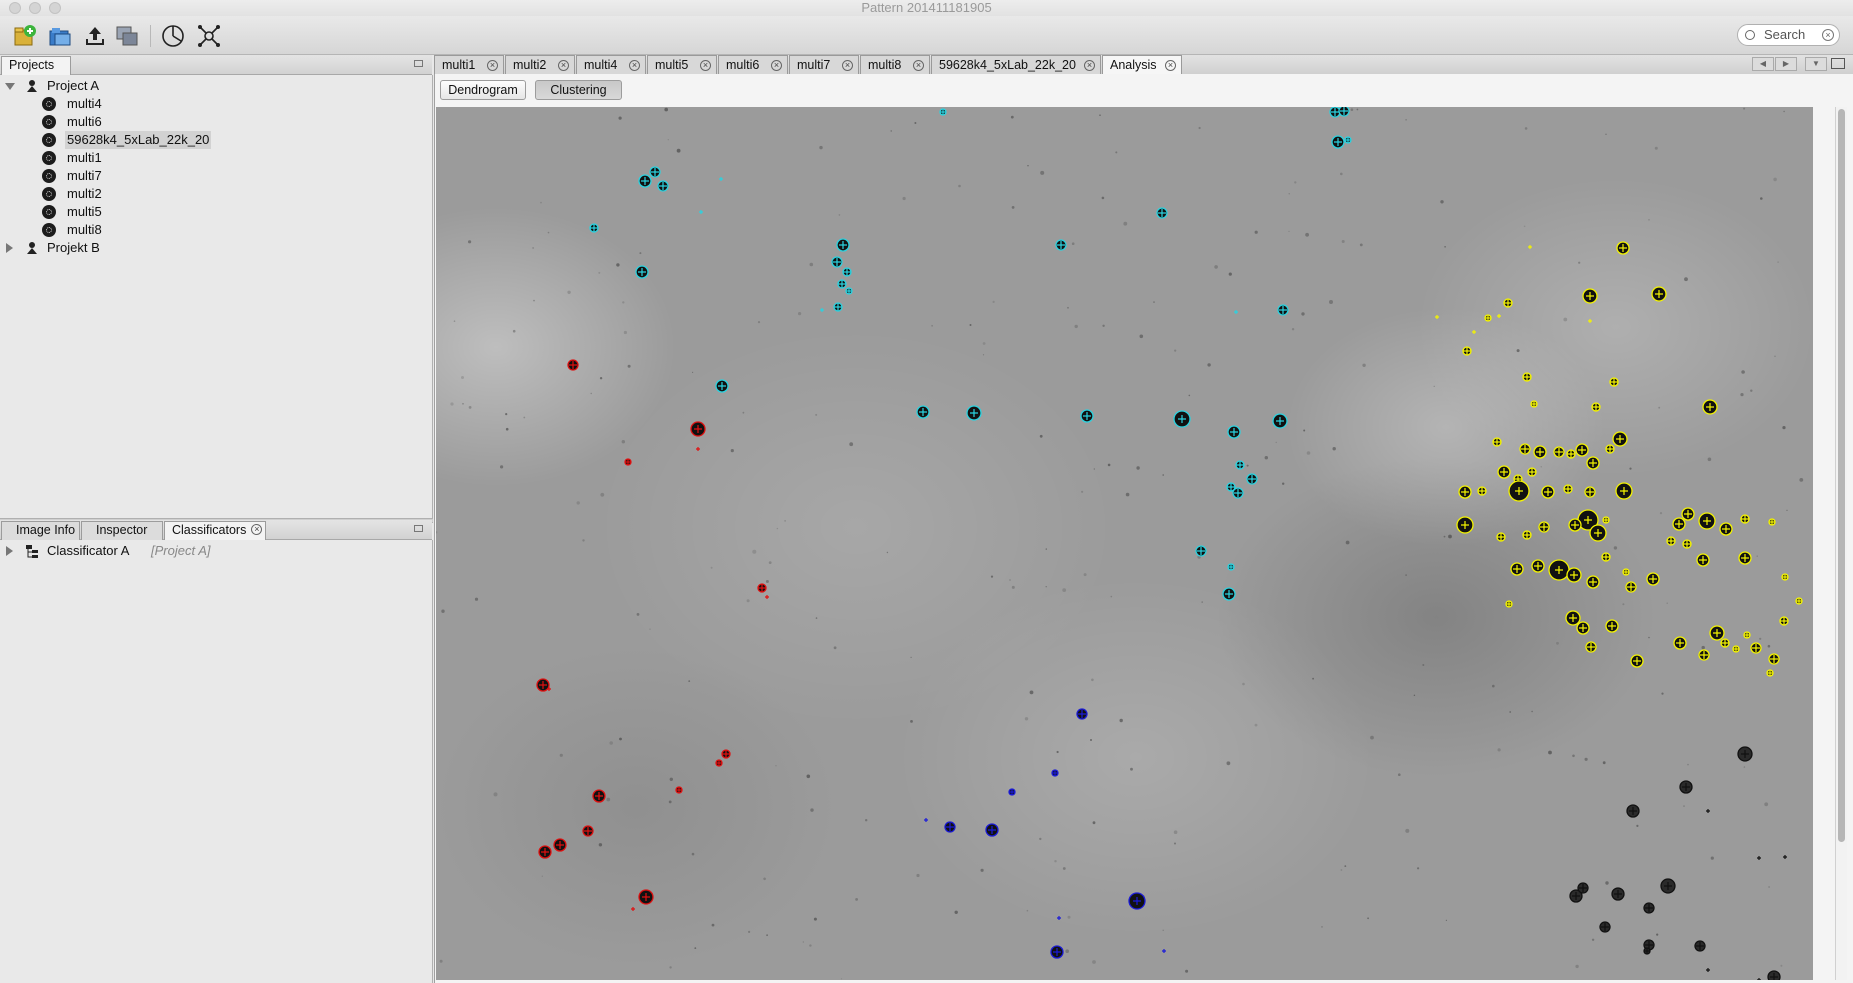 The image size is (1853, 983). I want to click on image-bullet-icon, so click(49, 194).